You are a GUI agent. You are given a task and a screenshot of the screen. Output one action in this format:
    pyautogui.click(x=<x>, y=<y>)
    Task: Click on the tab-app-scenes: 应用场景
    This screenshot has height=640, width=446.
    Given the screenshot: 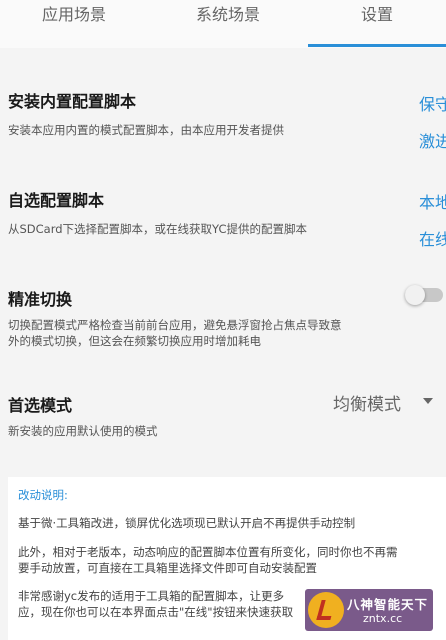 What is the action you would take?
    pyautogui.click(x=74, y=24)
    